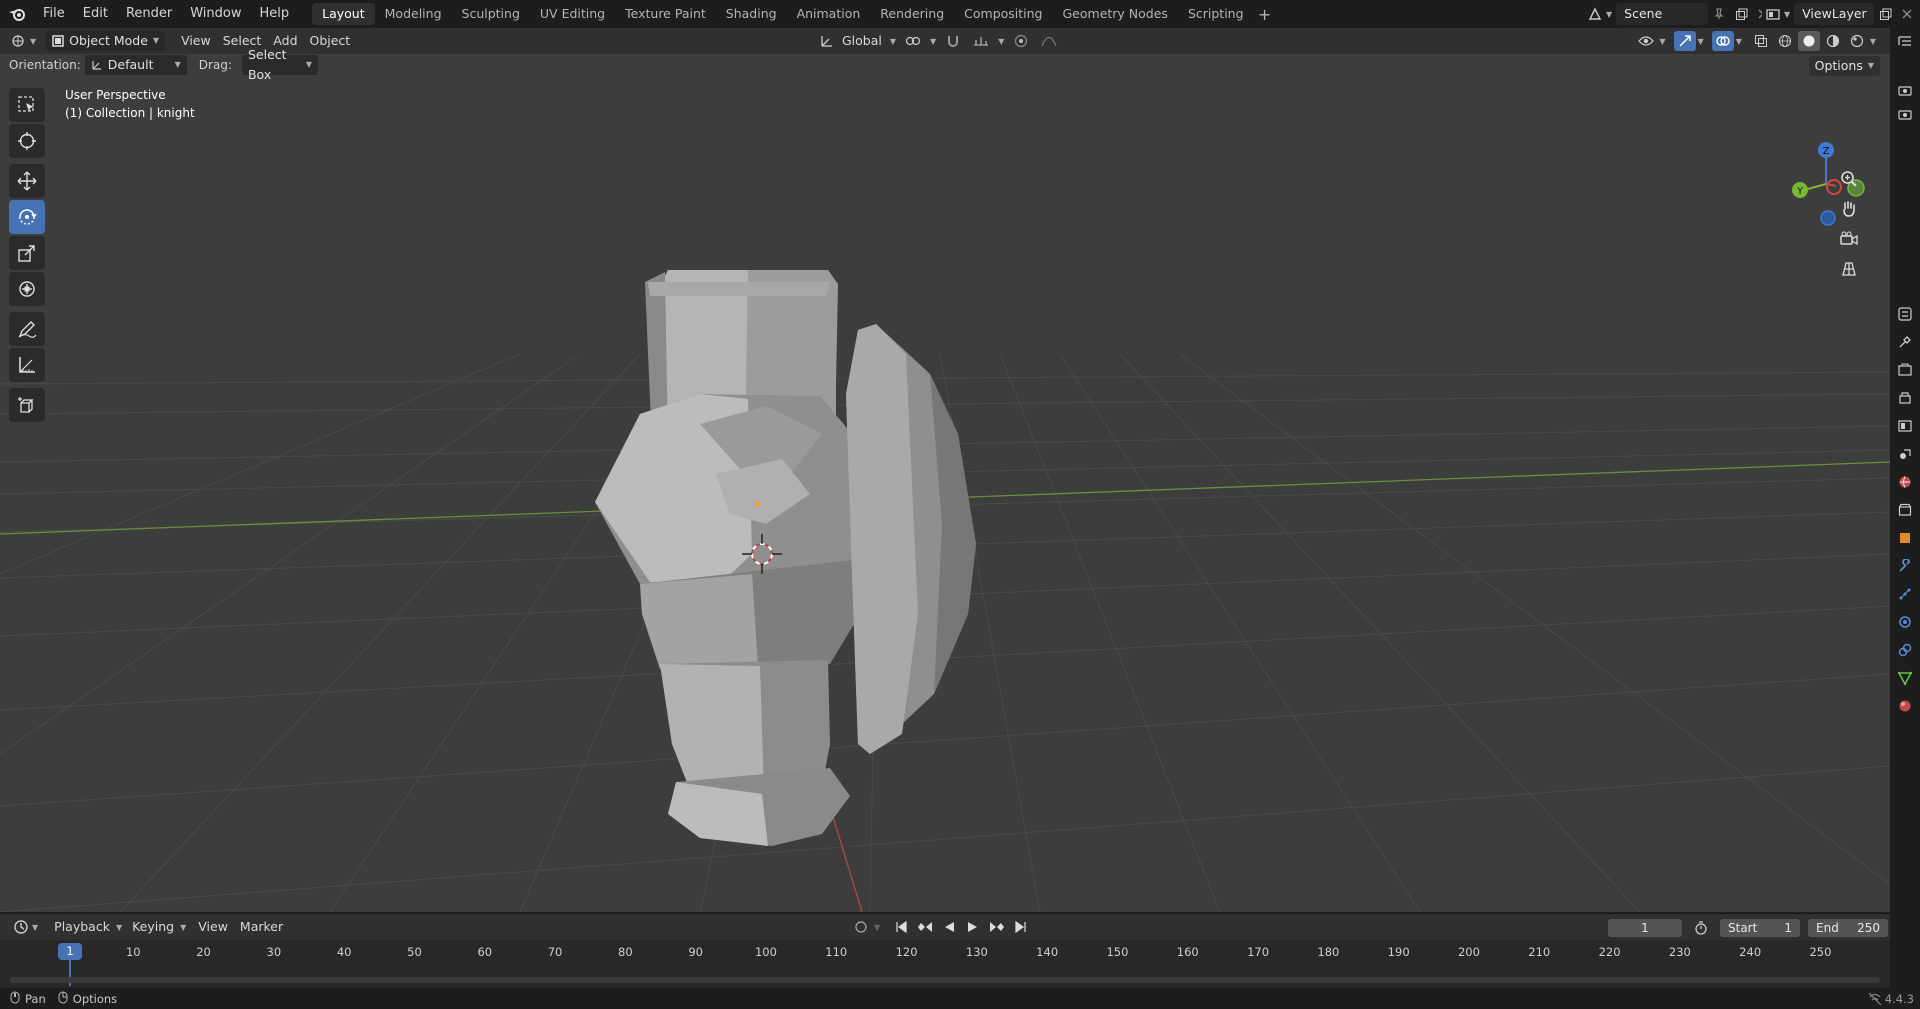 The height and width of the screenshot is (1009, 1920). What do you see at coordinates (1760, 928) in the screenshot?
I see `start-frame-field: Start 1` at bounding box center [1760, 928].